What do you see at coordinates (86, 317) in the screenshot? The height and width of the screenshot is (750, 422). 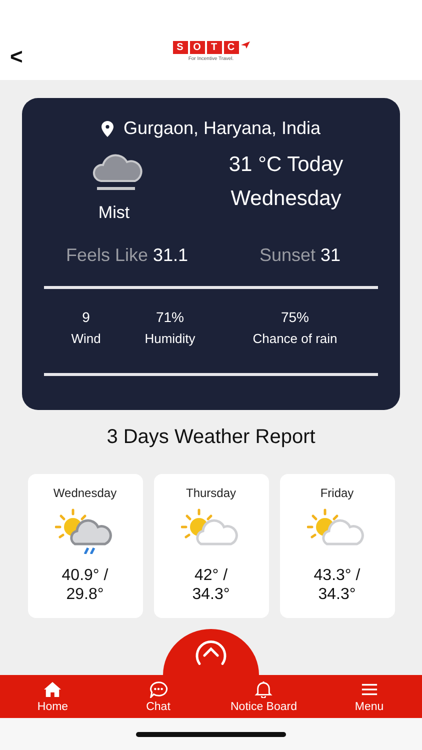 I see `stat-value: 9` at bounding box center [86, 317].